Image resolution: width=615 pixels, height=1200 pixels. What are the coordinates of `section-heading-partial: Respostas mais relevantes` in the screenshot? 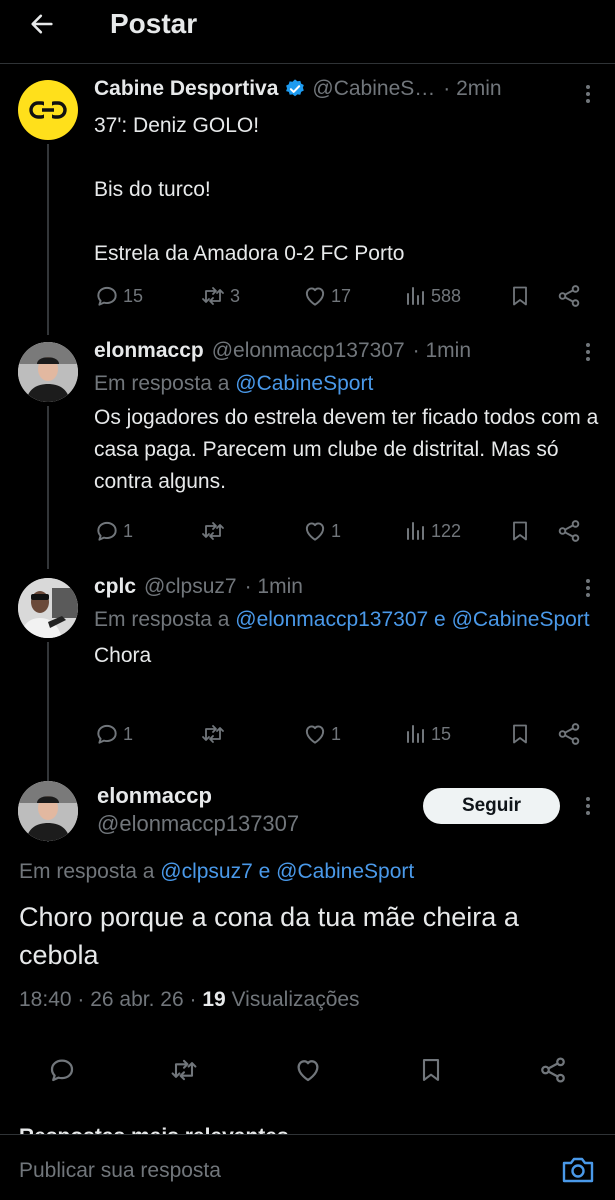 It's located at (169, 1130).